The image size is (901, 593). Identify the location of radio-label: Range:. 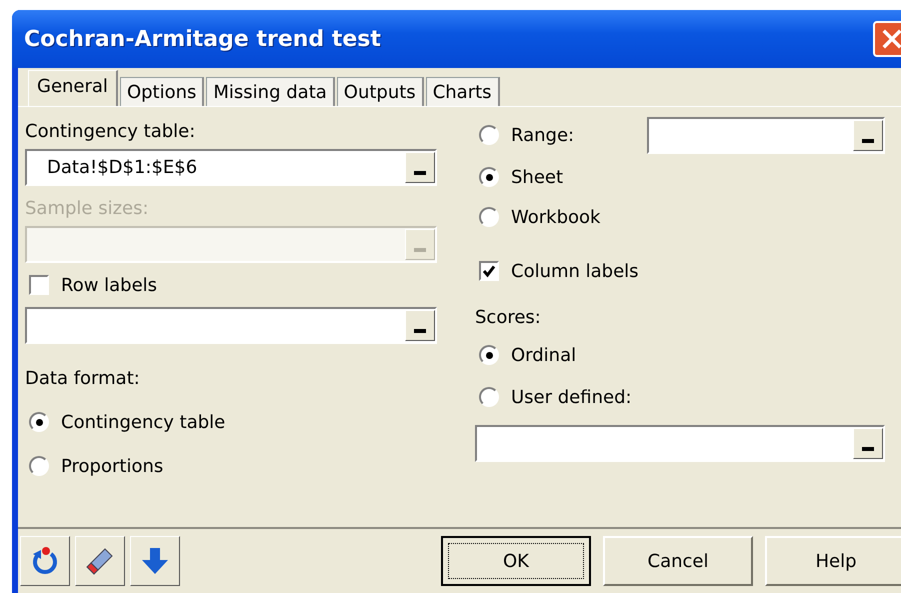
(542, 135).